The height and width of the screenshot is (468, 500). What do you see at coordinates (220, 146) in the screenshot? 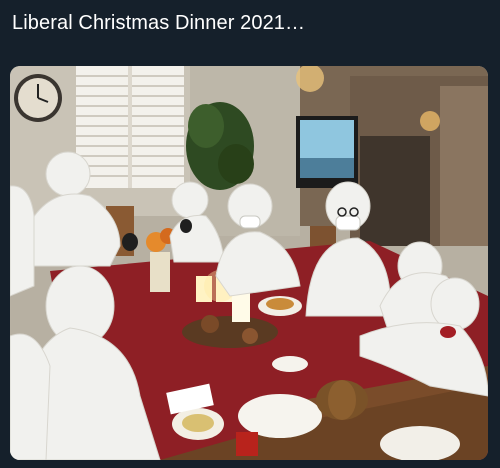
I see `house-plant` at bounding box center [220, 146].